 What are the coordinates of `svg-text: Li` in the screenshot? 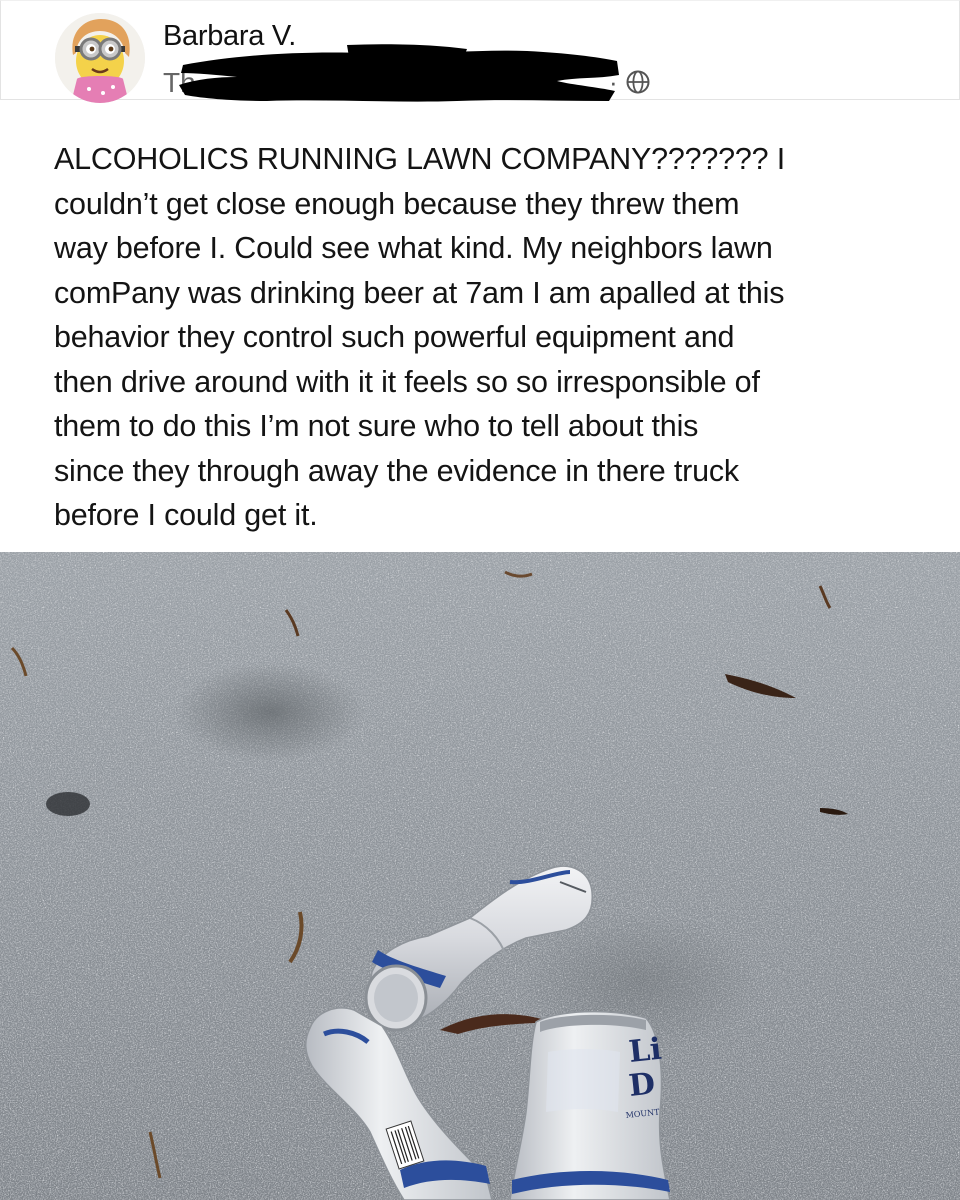 It's located at (645, 1051).